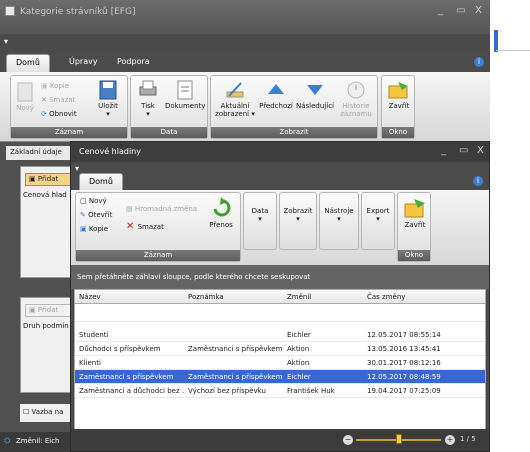 The image size is (530, 452). I want to click on clock-icon, so click(356, 90).